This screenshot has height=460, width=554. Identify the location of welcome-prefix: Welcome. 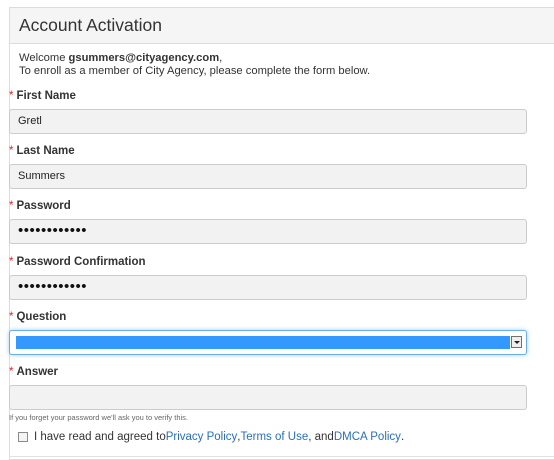
(44, 58).